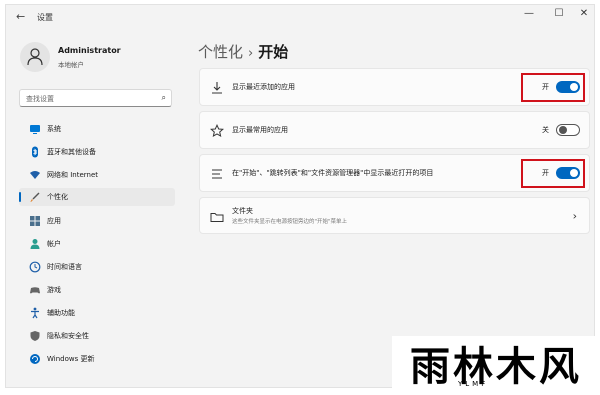 Image resolution: width=600 pixels, height=395 pixels. What do you see at coordinates (40, 99) in the screenshot?
I see `search-input: 查找设置` at bounding box center [40, 99].